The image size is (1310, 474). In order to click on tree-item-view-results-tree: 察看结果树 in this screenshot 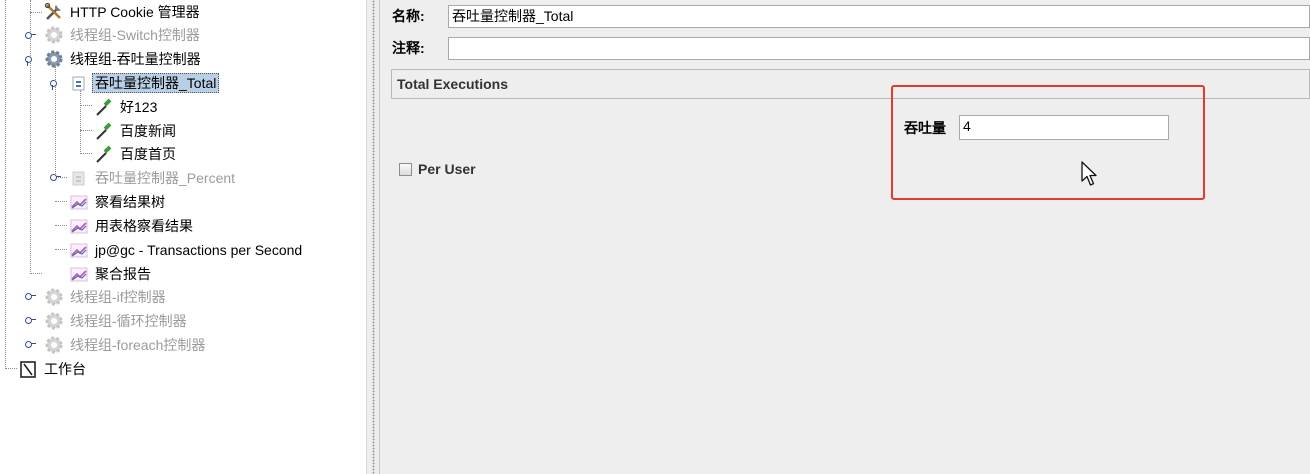, I will do `click(118, 202)`.